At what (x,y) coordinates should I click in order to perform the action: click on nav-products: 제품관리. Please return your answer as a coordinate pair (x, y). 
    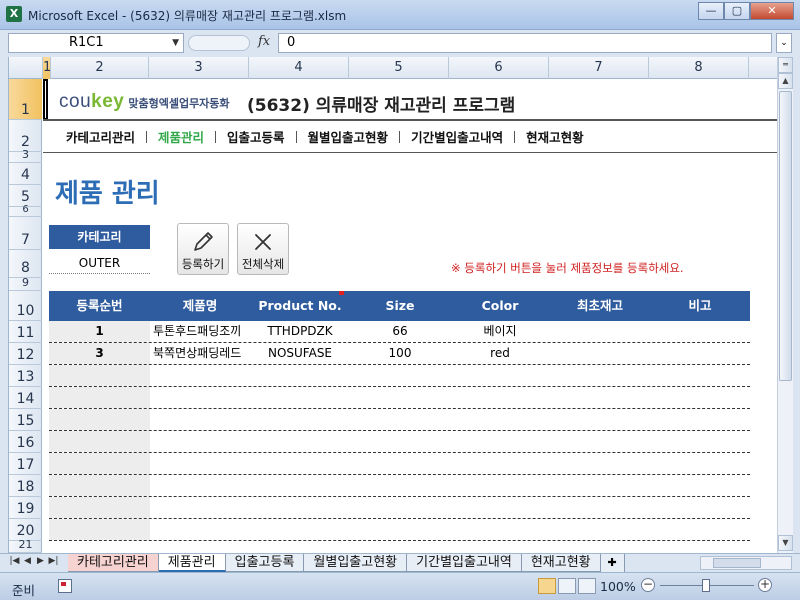
    Looking at the image, I should click on (181, 136).